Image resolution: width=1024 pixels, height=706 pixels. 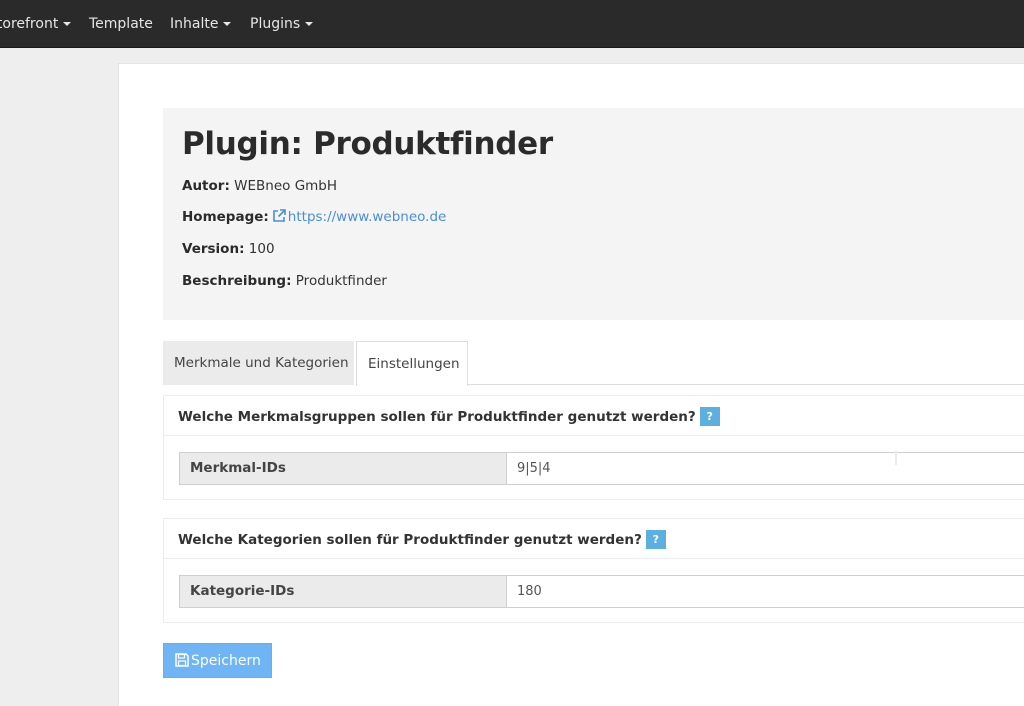 What do you see at coordinates (213, 249) in the screenshot?
I see `version-label: Version:` at bounding box center [213, 249].